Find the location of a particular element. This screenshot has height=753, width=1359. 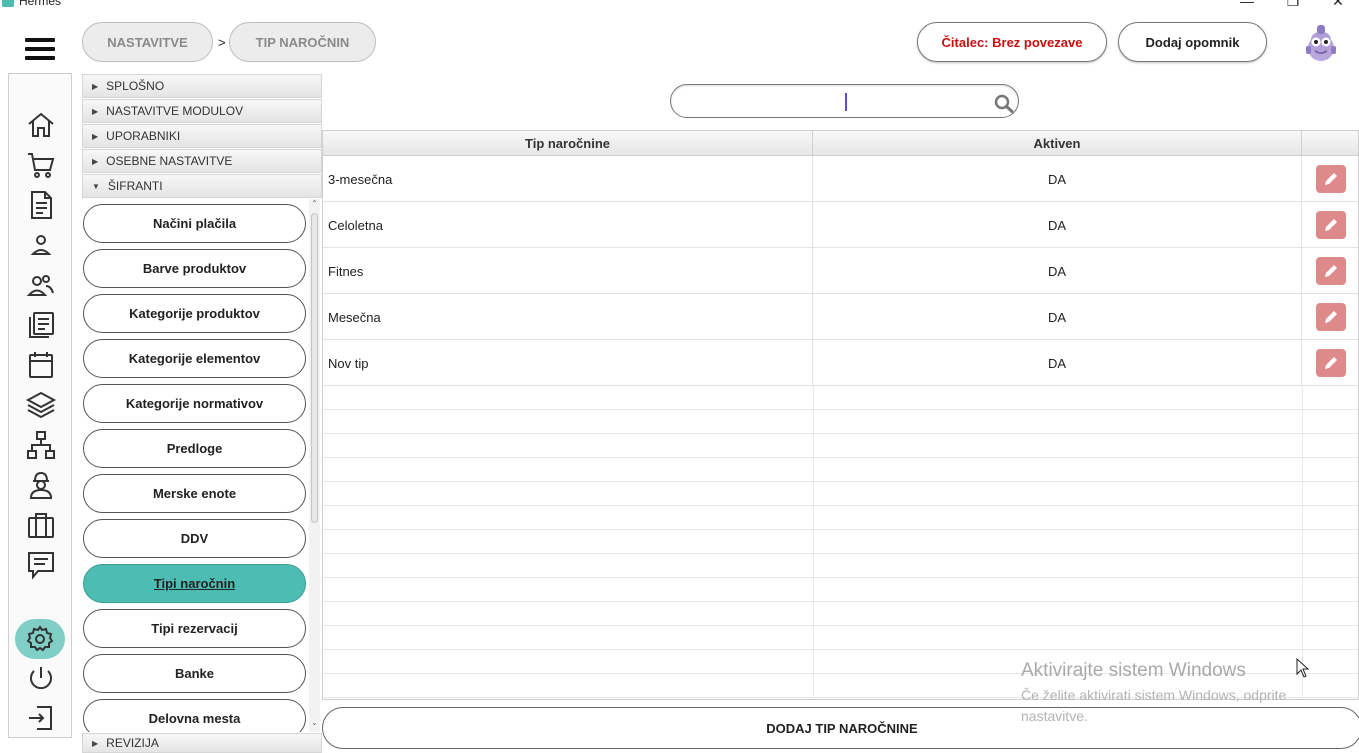

mascot-avatar-icon is located at coordinates (1321, 43).